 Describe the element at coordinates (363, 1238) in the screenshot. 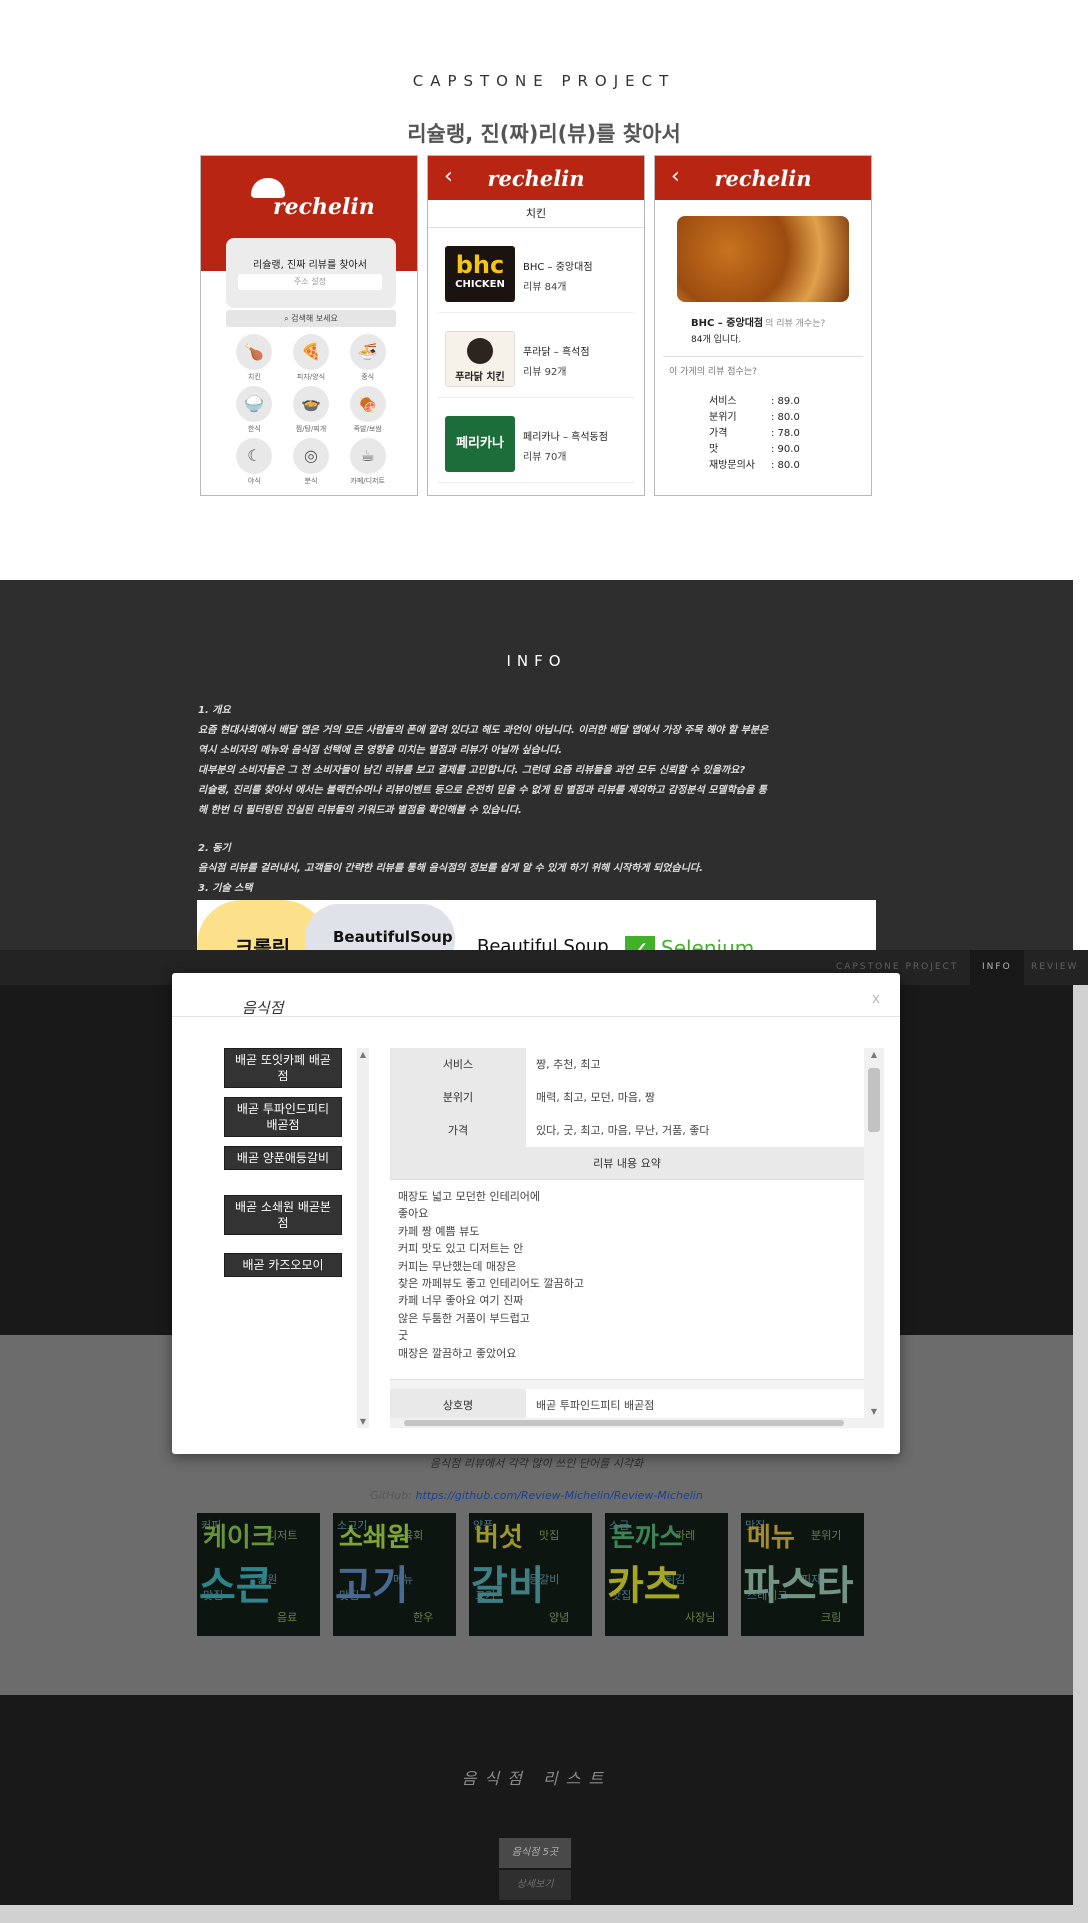

I see `left-scrollbar: ▲ ▼` at that location.